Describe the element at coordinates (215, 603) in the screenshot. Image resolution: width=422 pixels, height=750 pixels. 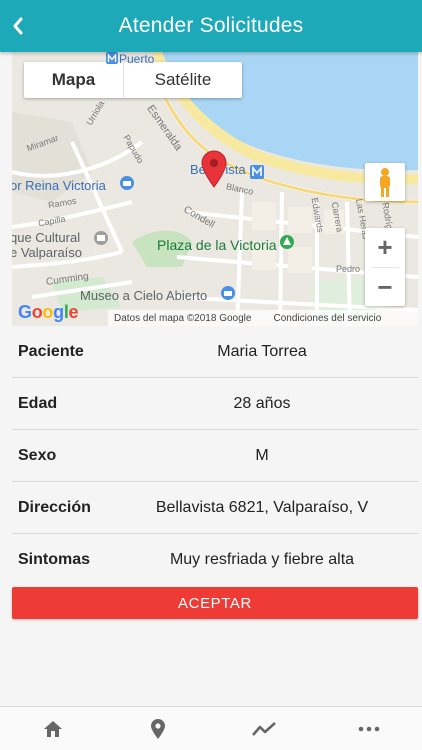
I see `accept-button: ACEPTAR` at that location.